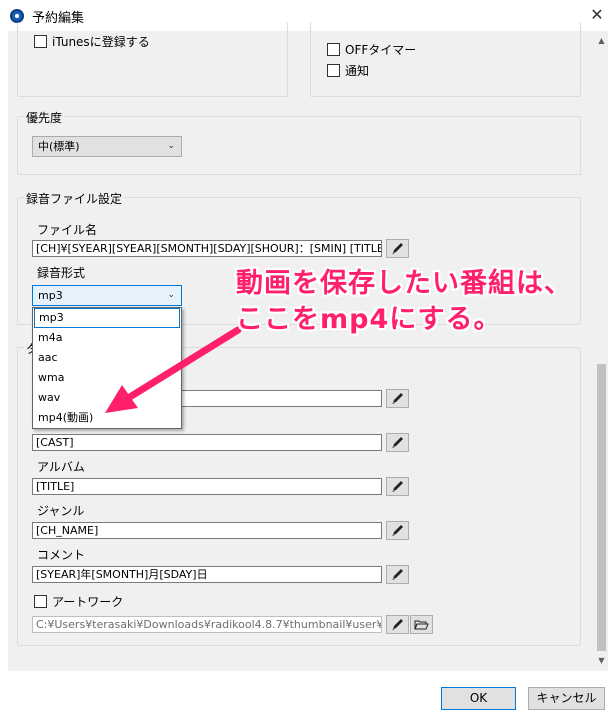 The image size is (616, 714). I want to click on annotation-line2: ここをmp4にする。, so click(369, 319).